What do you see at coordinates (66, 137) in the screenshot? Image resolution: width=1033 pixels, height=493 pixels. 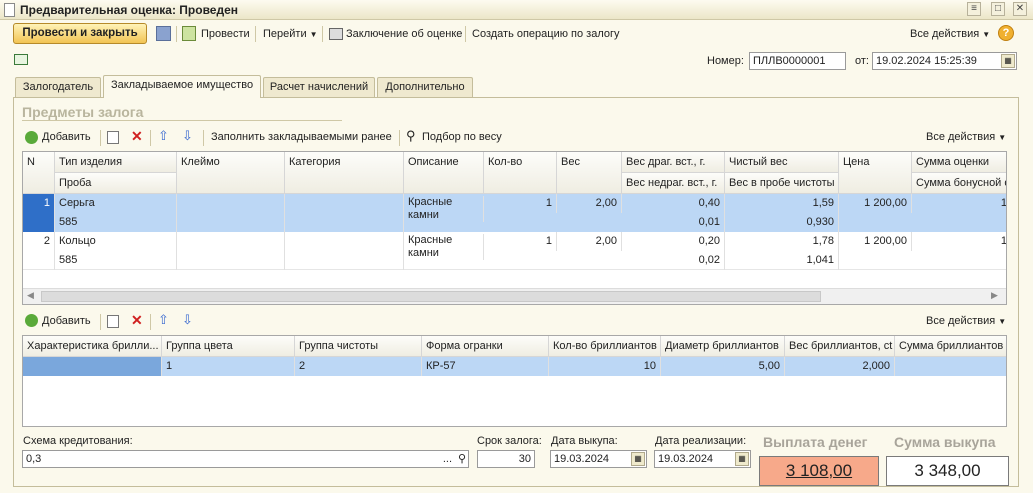 I see `items-add-button: Добавить` at bounding box center [66, 137].